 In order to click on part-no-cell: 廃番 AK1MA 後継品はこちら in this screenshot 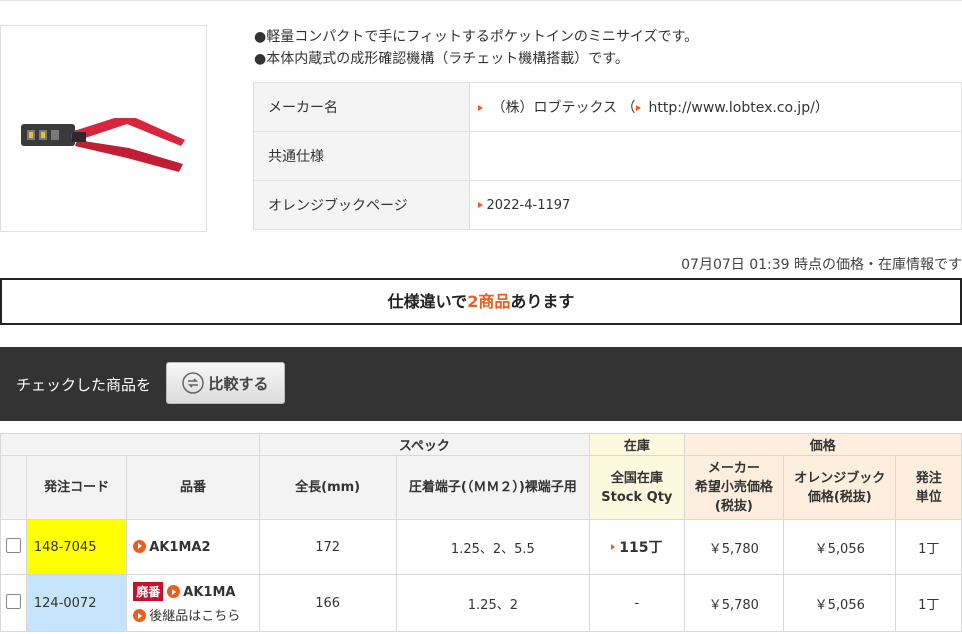, I will do `click(193, 603)`.